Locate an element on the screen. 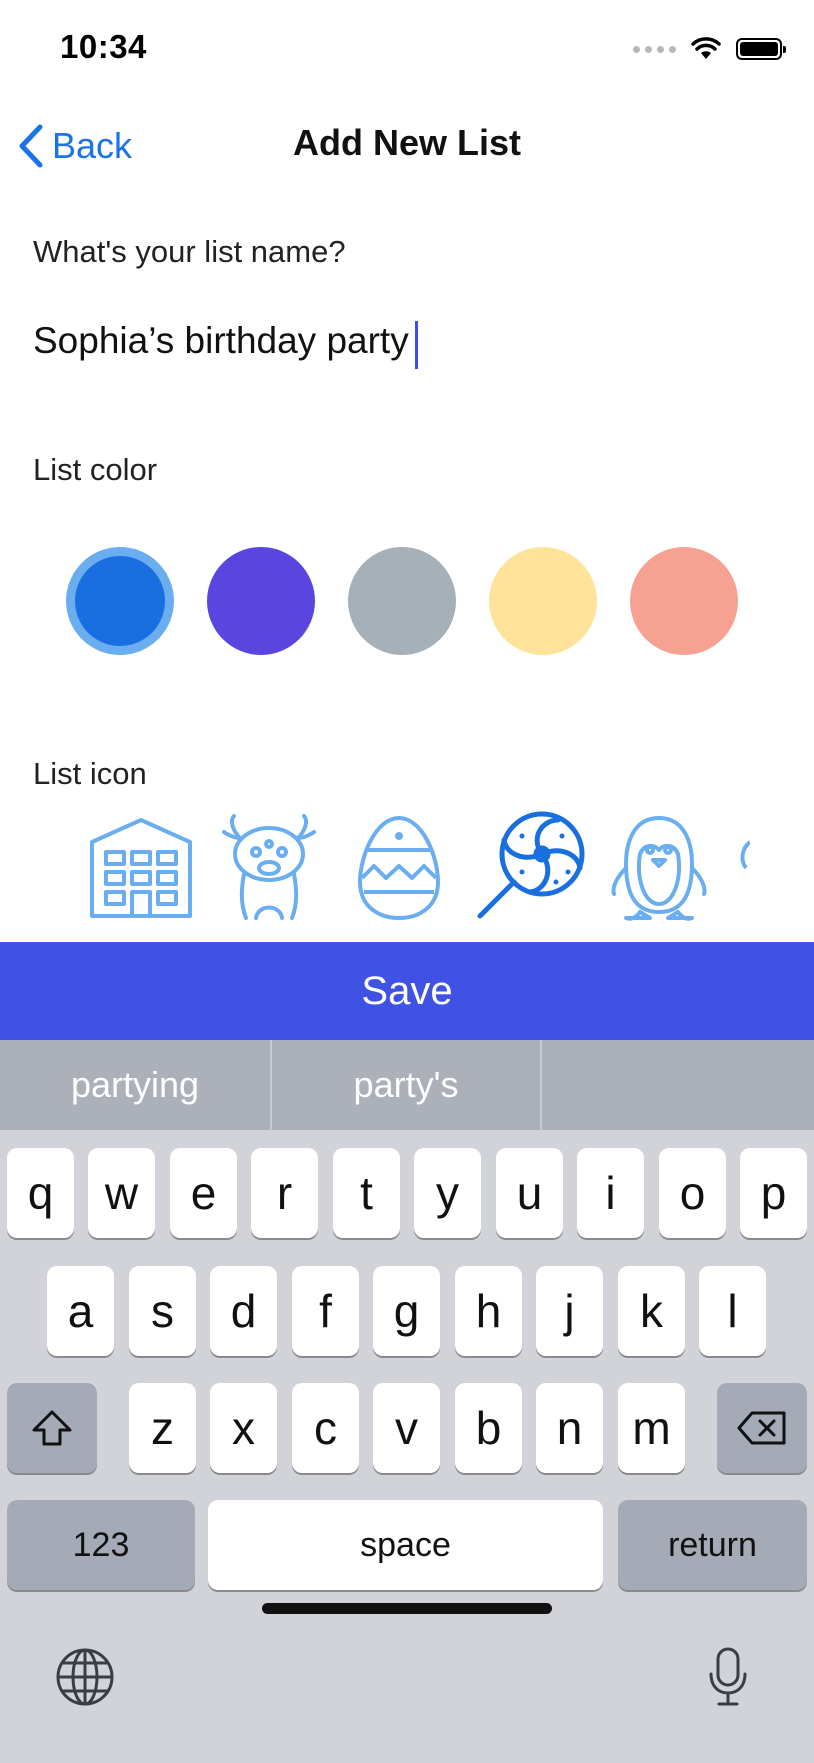 This screenshot has height=1763, width=814. key-s: s is located at coordinates (162, 1311).